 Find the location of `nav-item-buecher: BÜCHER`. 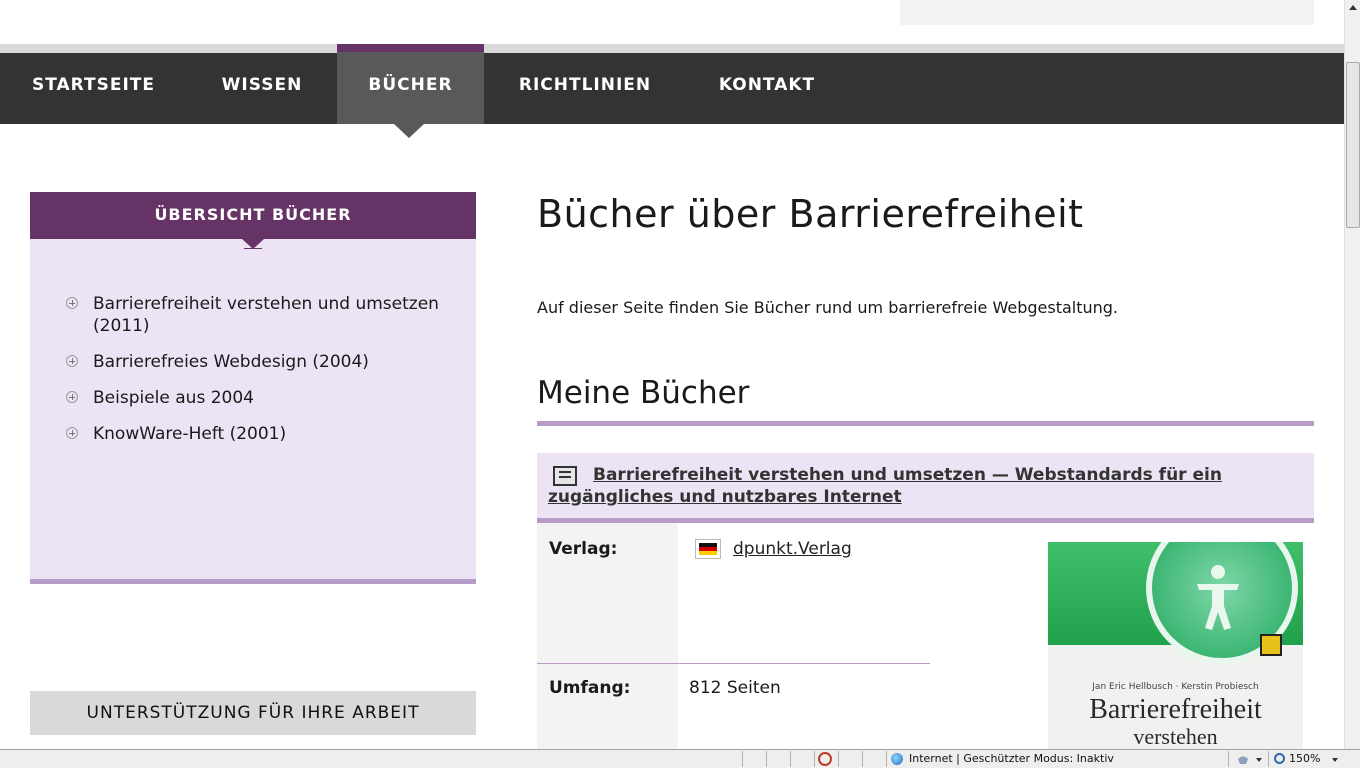

nav-item-buecher: BÜCHER is located at coordinates (410, 84).